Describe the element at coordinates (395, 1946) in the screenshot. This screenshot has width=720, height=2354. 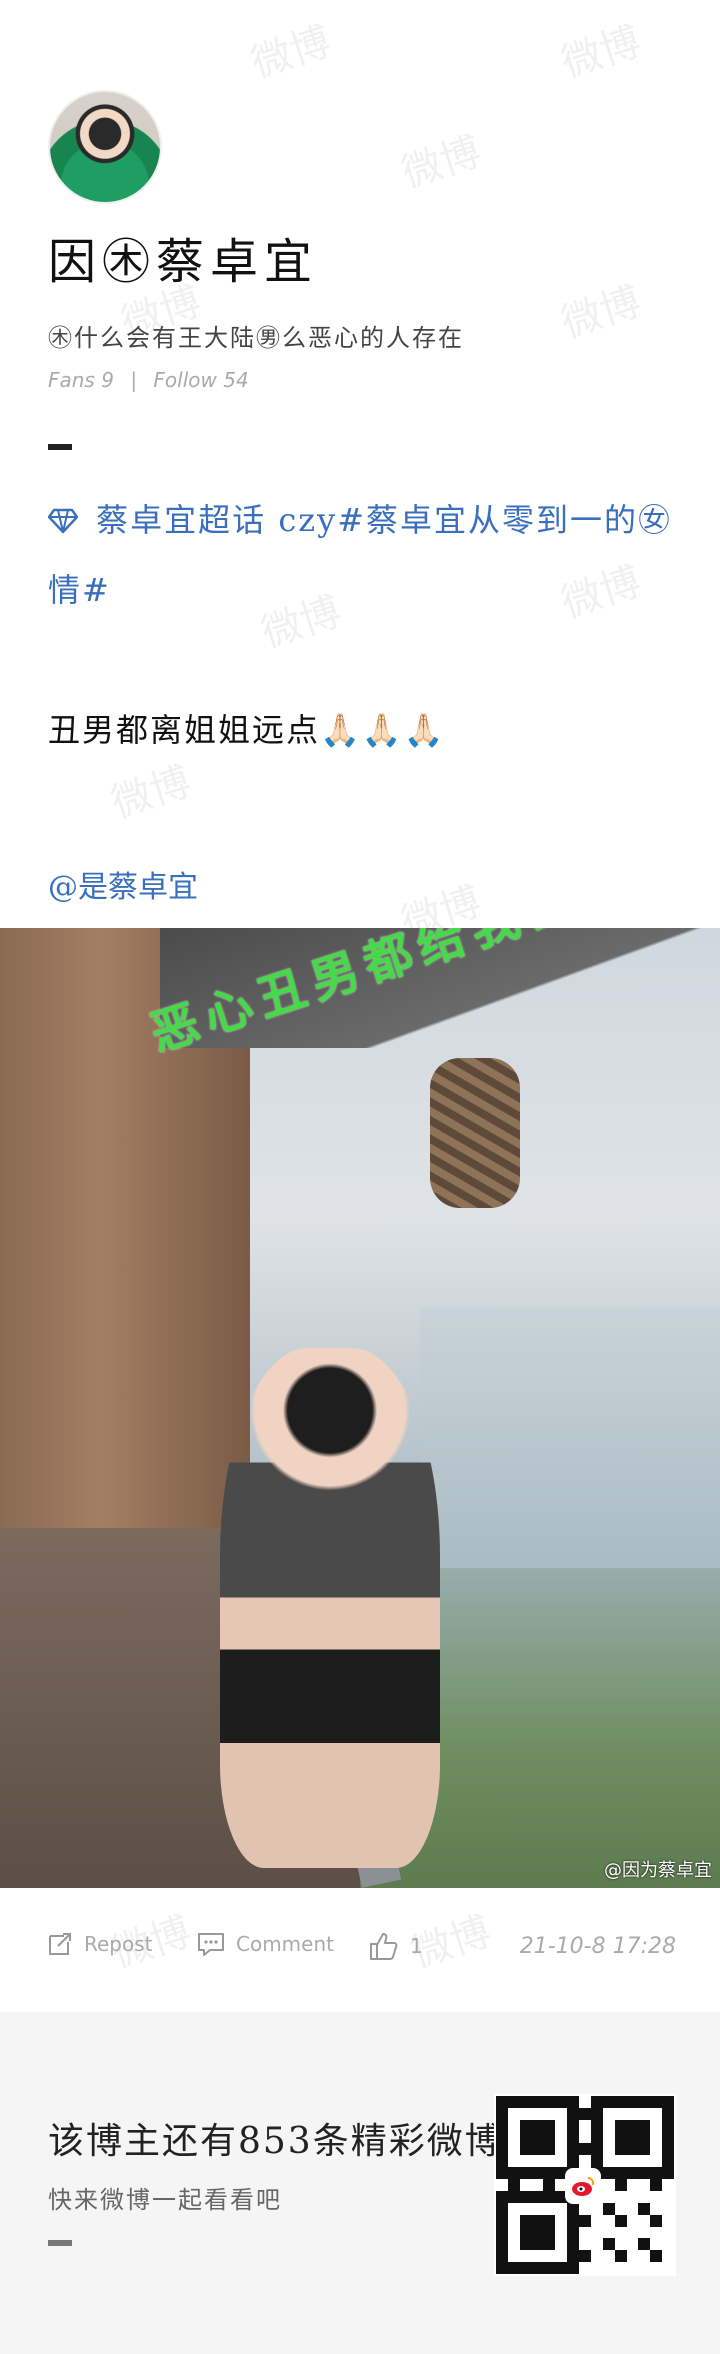
I see `like-button: 1` at that location.